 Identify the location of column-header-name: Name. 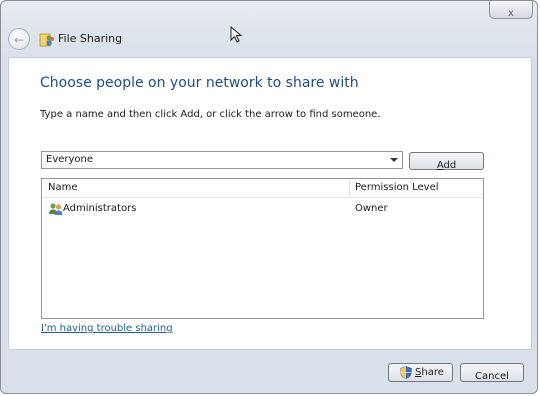
(63, 187).